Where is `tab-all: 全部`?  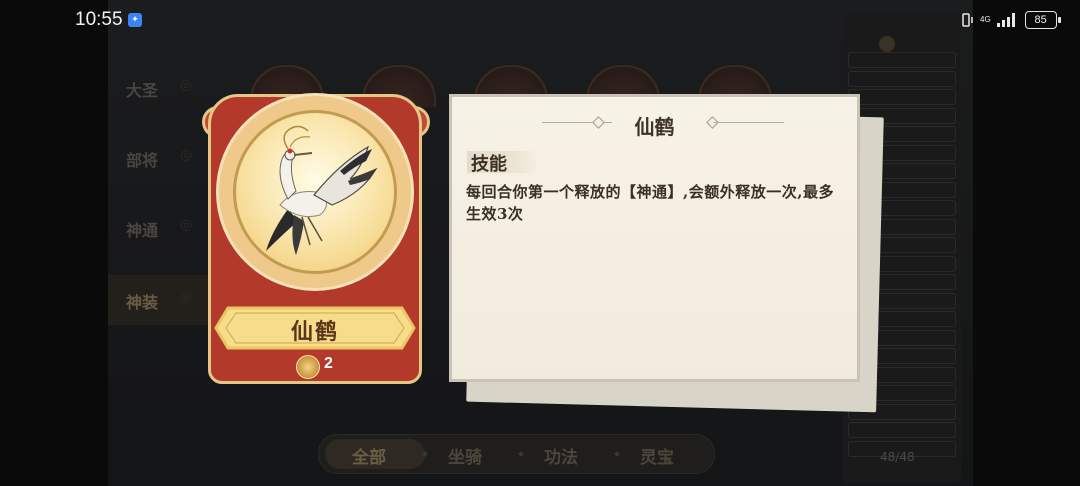
tab-all: 全部 is located at coordinates (369, 455).